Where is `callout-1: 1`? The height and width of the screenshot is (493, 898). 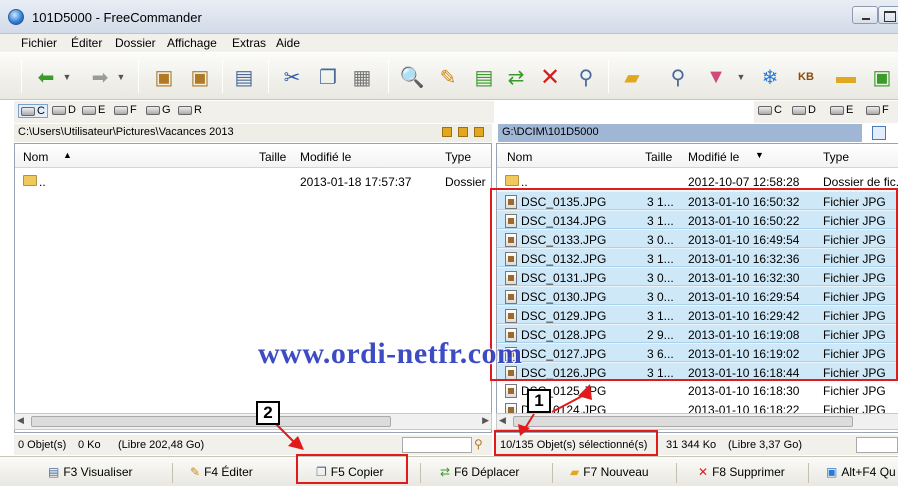
callout-1: 1 is located at coordinates (539, 401).